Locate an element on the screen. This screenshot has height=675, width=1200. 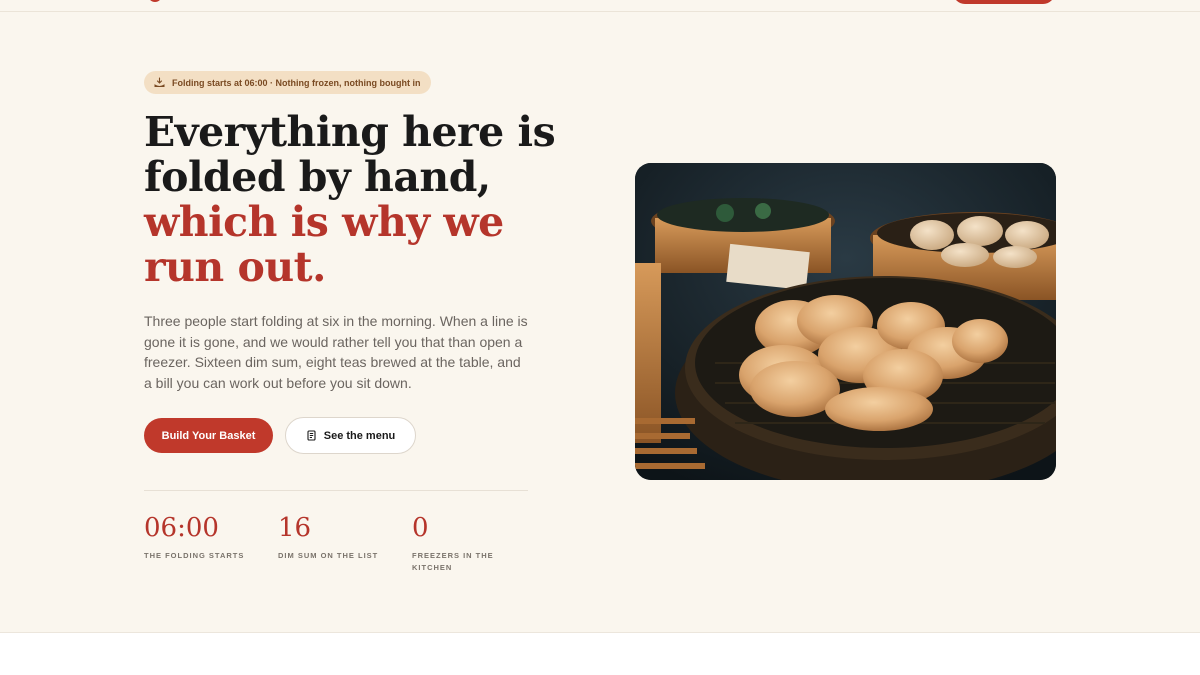
headline-accent-line-1: which is why we is located at coordinates (324, 222).